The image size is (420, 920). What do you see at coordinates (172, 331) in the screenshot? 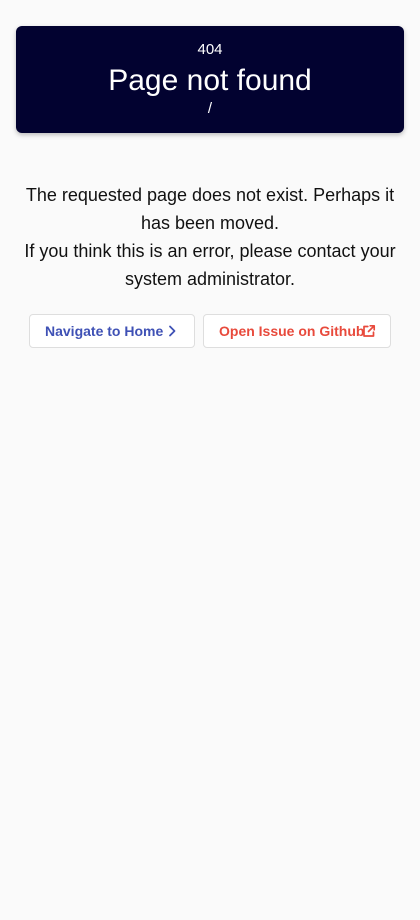
I see `chevron-right-icon` at bounding box center [172, 331].